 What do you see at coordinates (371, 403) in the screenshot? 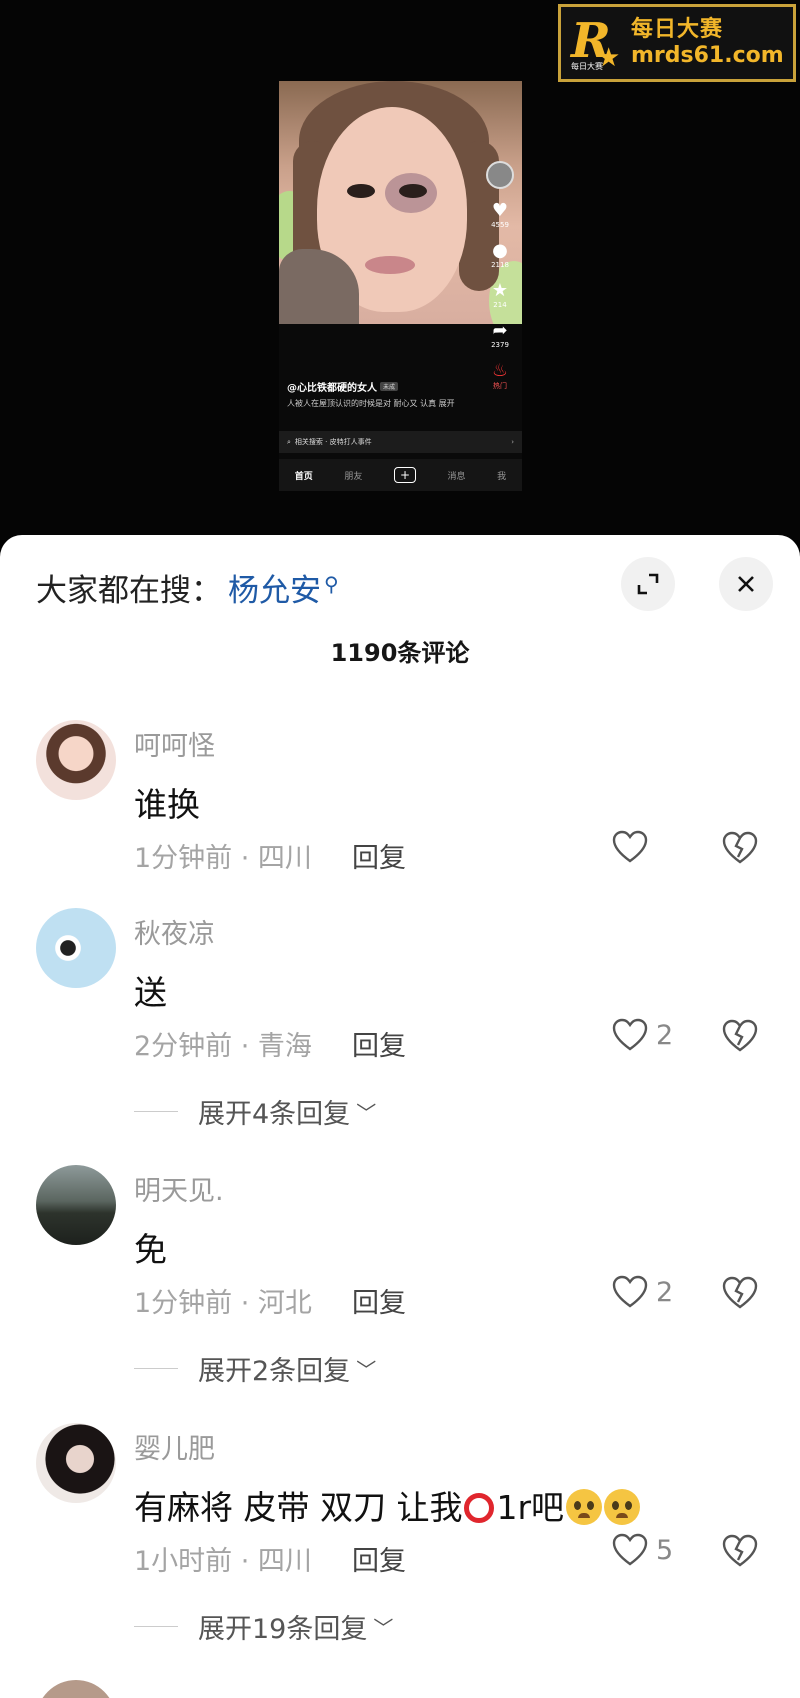
I see `video-description: 人被人在屋顶认识的时候是对 耐心又 认真 展开` at bounding box center [371, 403].